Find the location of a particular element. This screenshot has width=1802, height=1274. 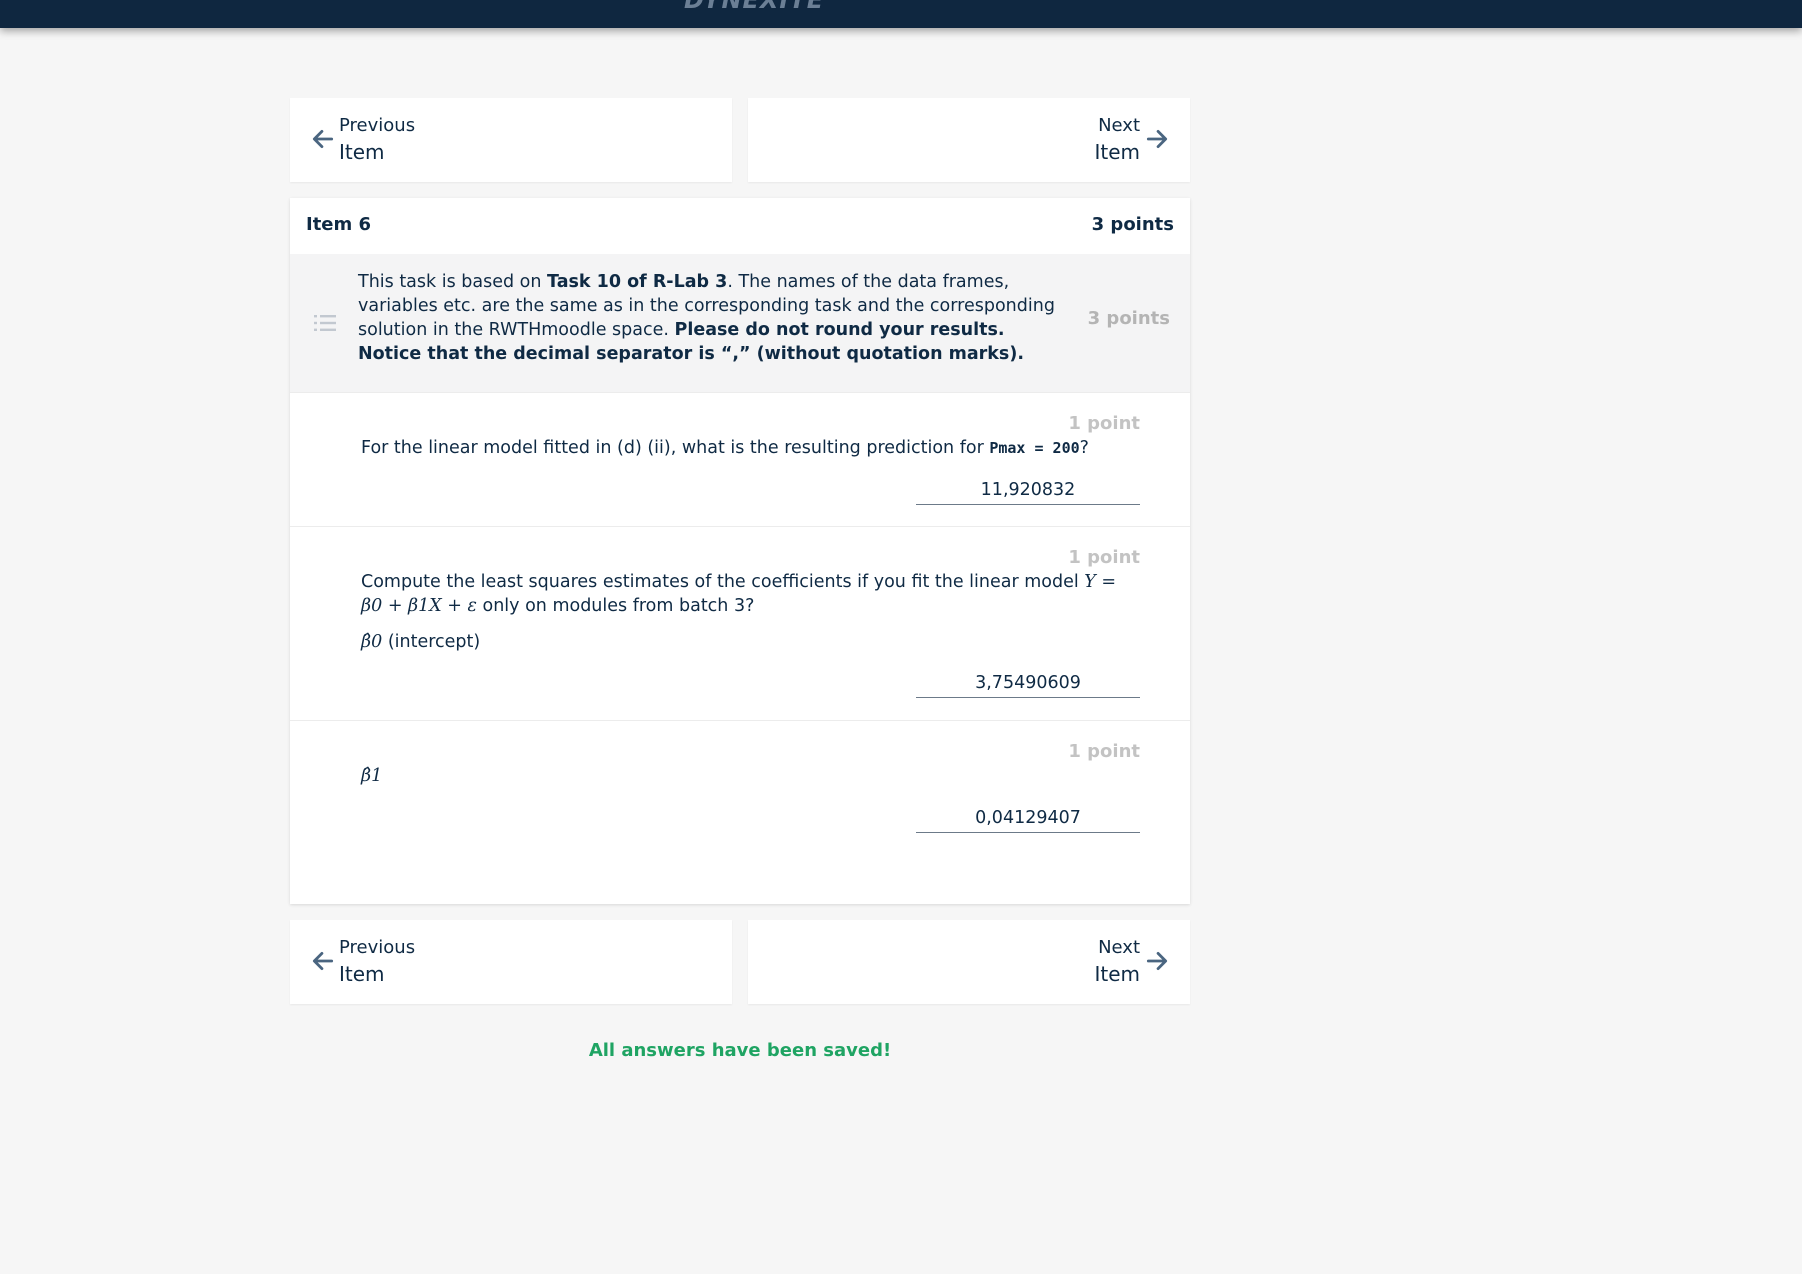

question-3: 1 point β̂1 is located at coordinates (740, 812).